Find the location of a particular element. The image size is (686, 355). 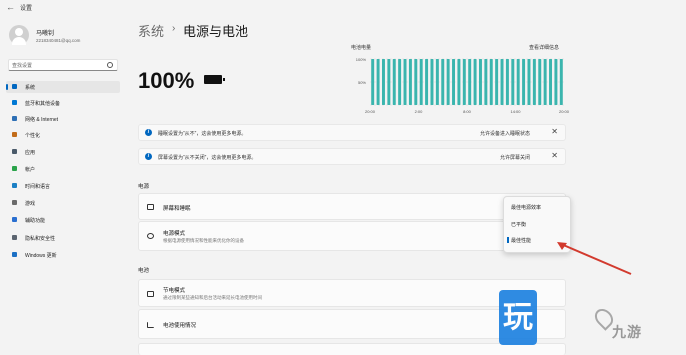

power-mode-icon is located at coordinates (150, 236).